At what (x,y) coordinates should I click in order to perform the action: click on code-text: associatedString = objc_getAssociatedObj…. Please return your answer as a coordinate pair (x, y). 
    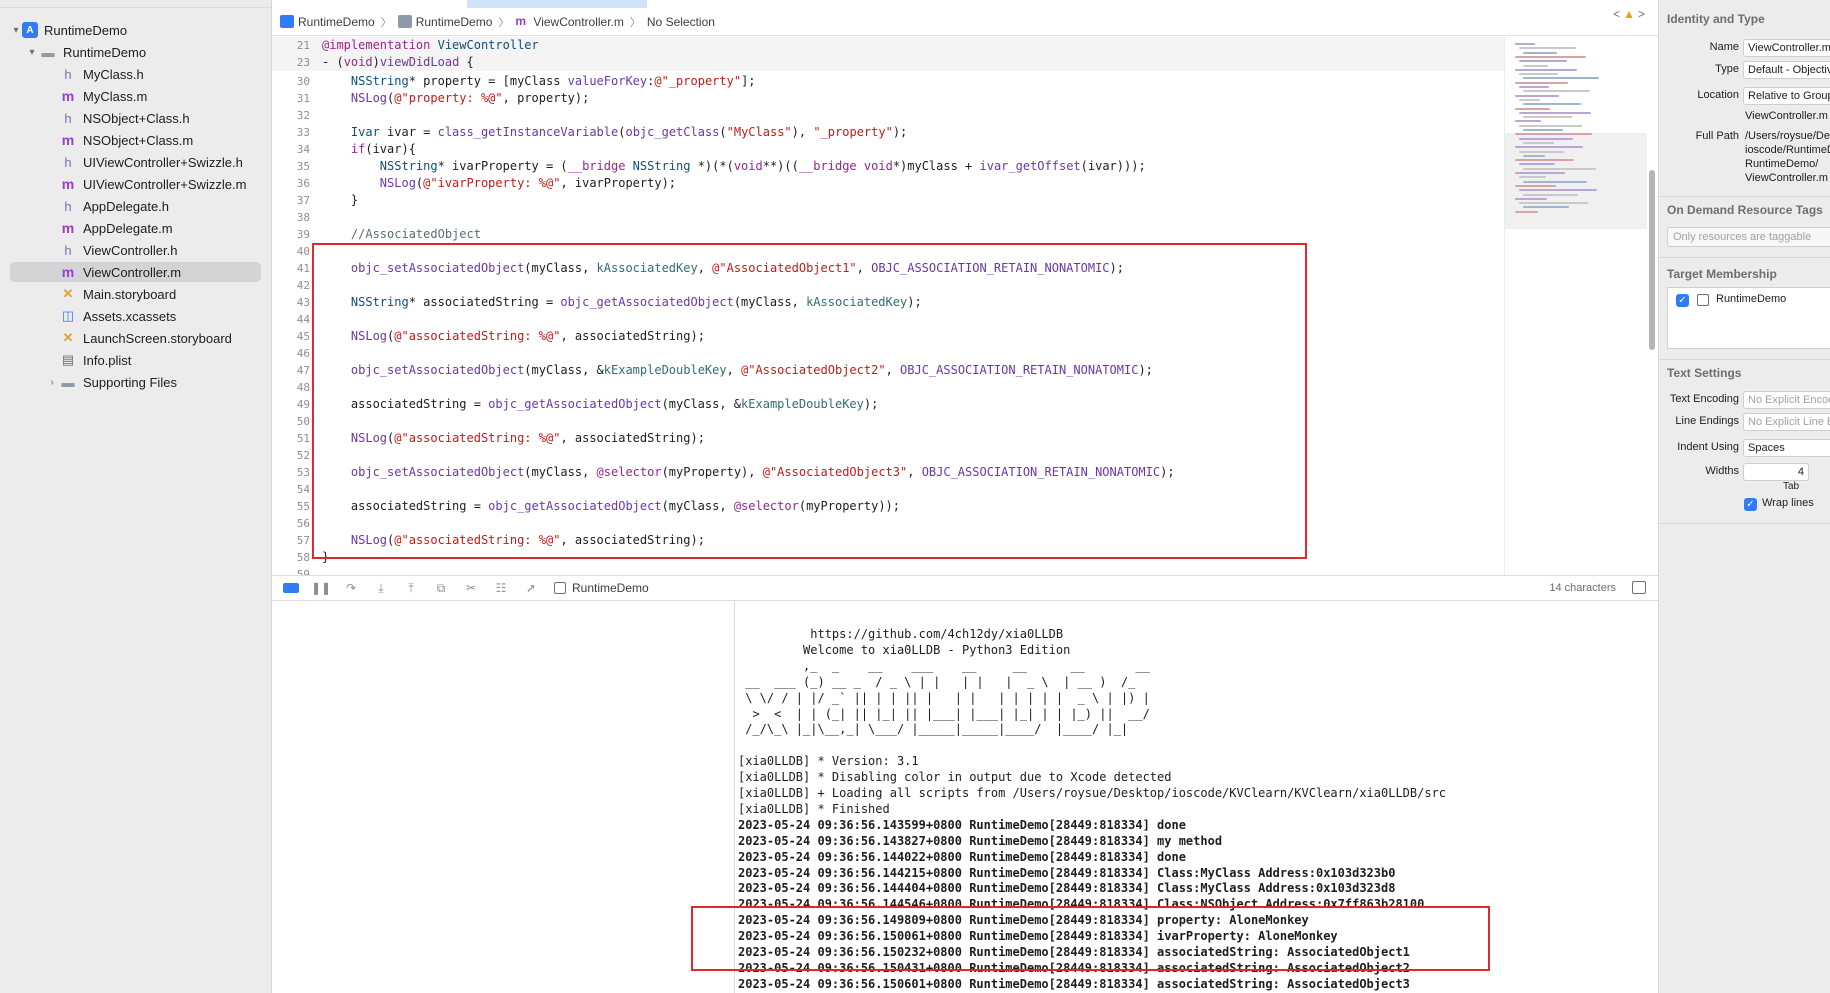
    Looking at the image, I should click on (600, 404).